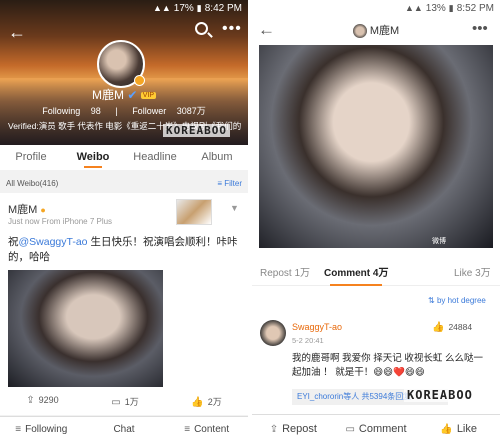 The image size is (500, 443). I want to click on post-meta: Just now From iPhone 7 Plus, so click(60, 221).